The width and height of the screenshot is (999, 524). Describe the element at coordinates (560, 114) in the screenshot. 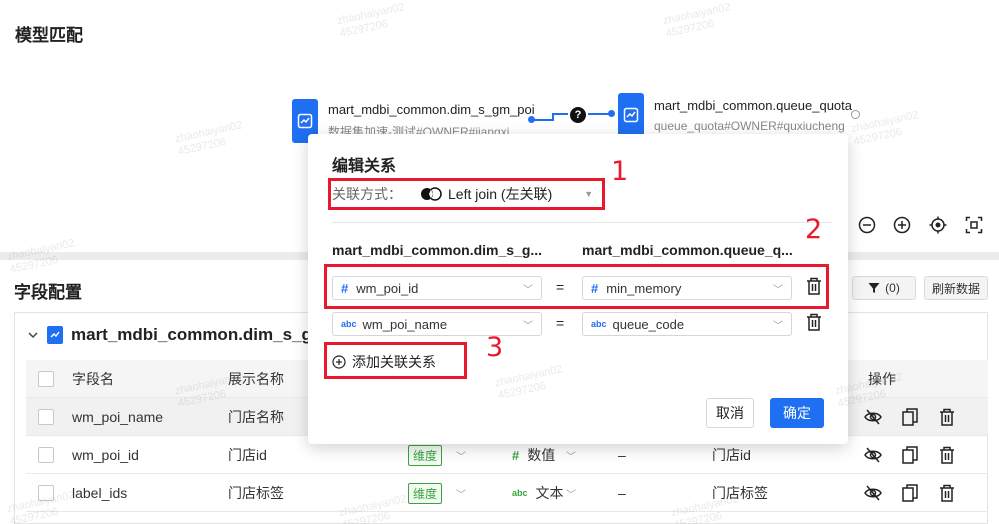

I see `join-line-mid` at that location.